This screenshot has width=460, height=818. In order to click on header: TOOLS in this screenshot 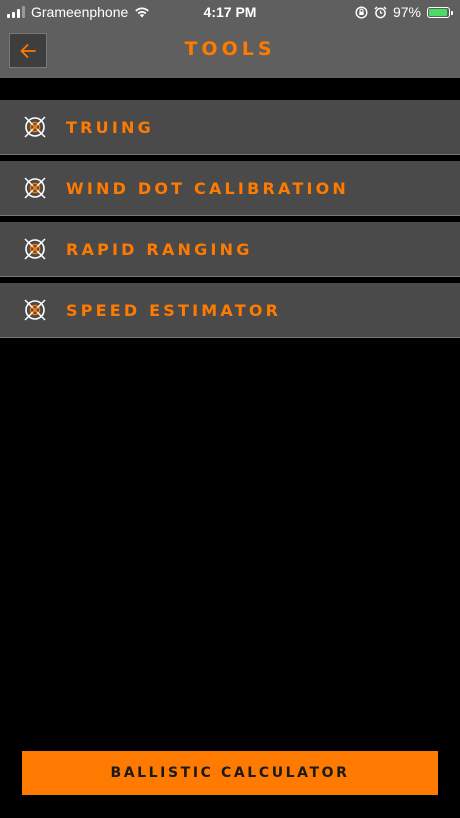, I will do `click(230, 51)`.